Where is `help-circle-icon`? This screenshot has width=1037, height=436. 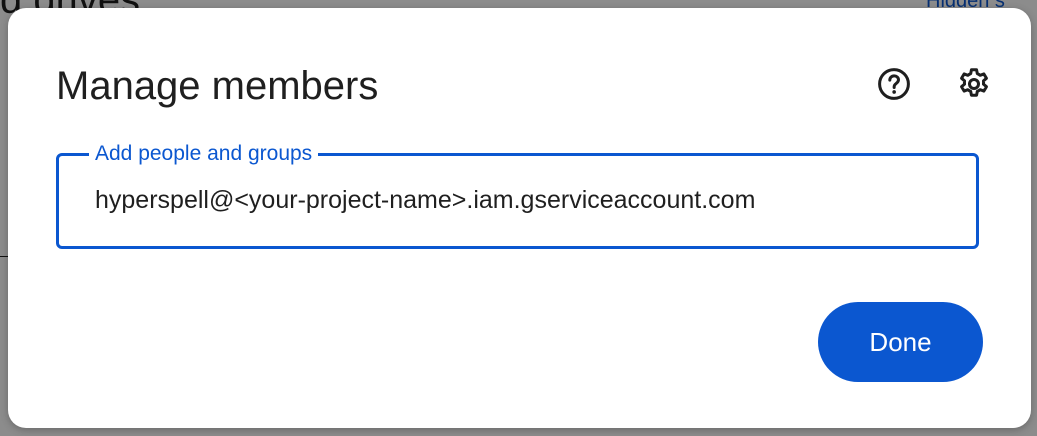
help-circle-icon is located at coordinates (894, 84).